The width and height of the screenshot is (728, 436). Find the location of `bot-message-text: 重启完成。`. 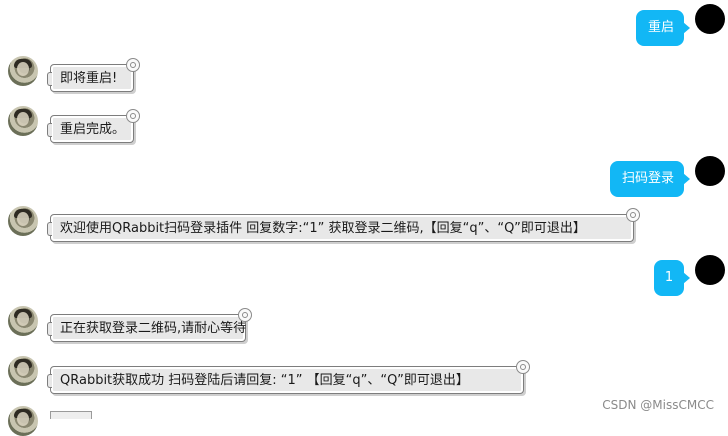

bot-message-text: 重启完成。 is located at coordinates (93, 129).